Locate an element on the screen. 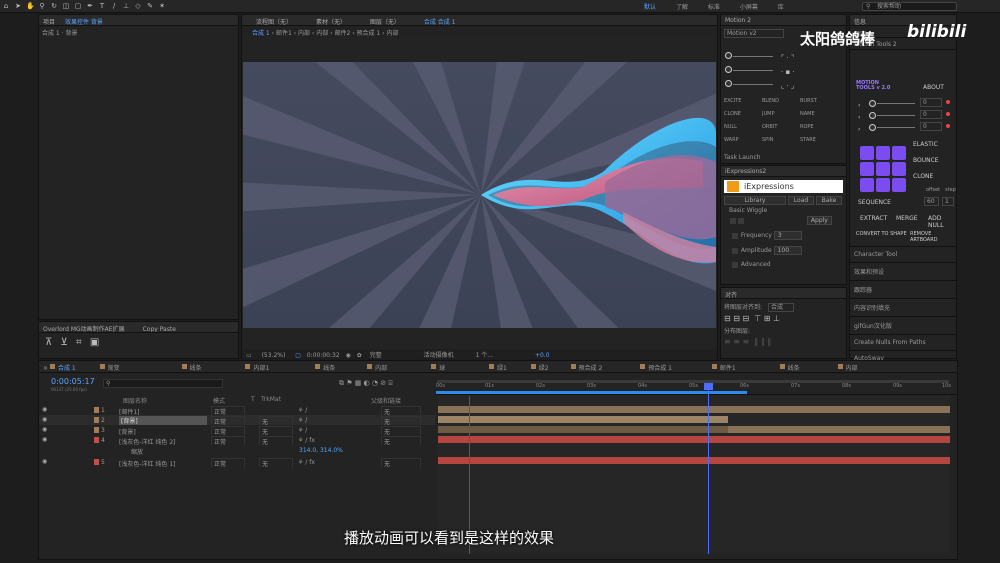 This screenshot has width=1000, height=563. layer-row: ◉ 2 [背景] 正常 无 ⚘ / 无 is located at coordinates (237, 420).